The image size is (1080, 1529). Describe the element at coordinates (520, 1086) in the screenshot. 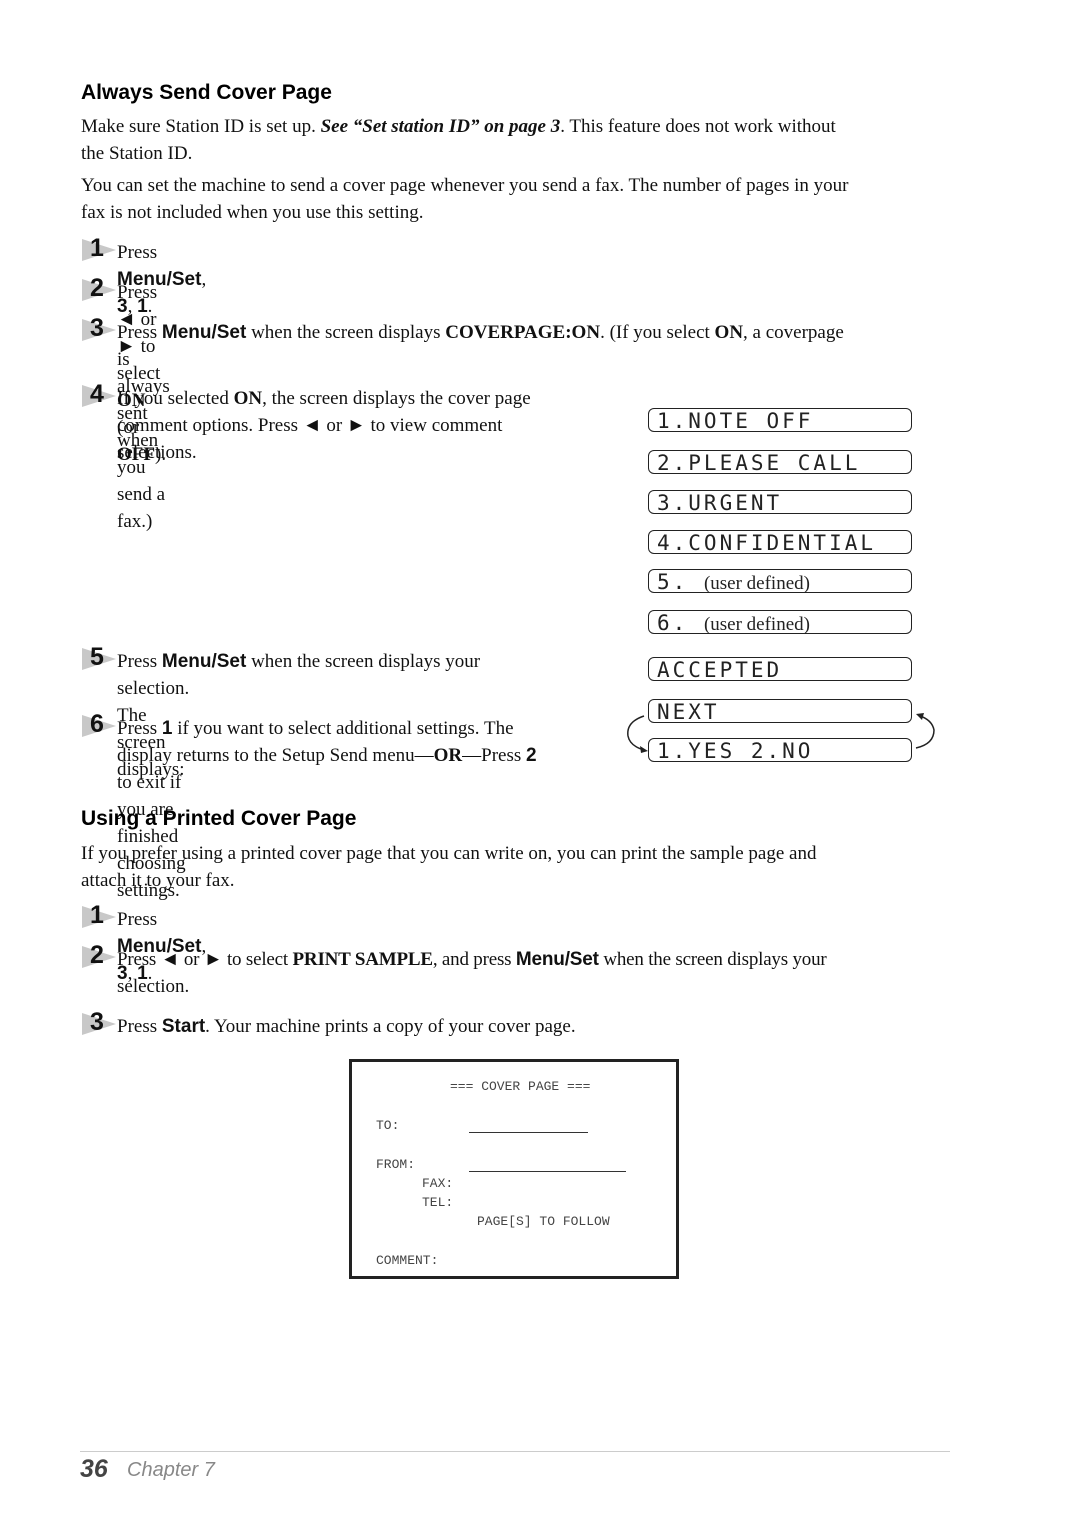

I see `cover-title: === COVER PAGE ===` at that location.